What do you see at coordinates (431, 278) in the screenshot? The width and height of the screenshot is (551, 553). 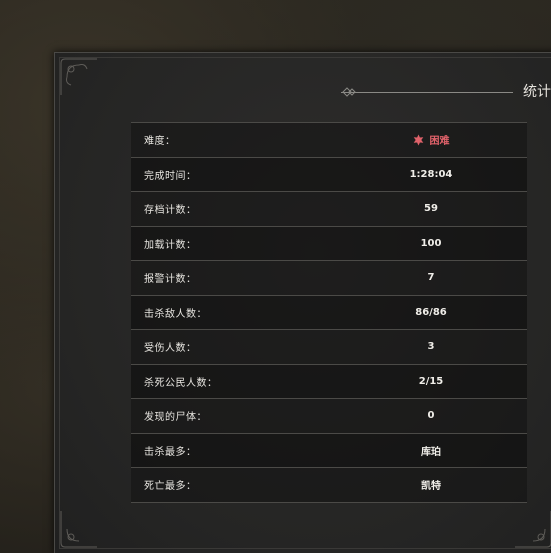 I see `stat-value: 7` at bounding box center [431, 278].